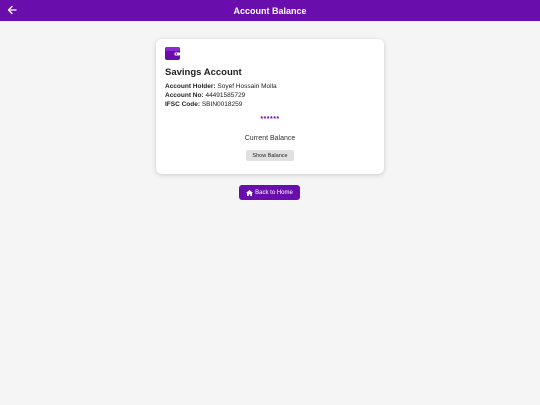 The height and width of the screenshot is (405, 540). Describe the element at coordinates (270, 119) in the screenshot. I see `masked-balance: ******` at that location.